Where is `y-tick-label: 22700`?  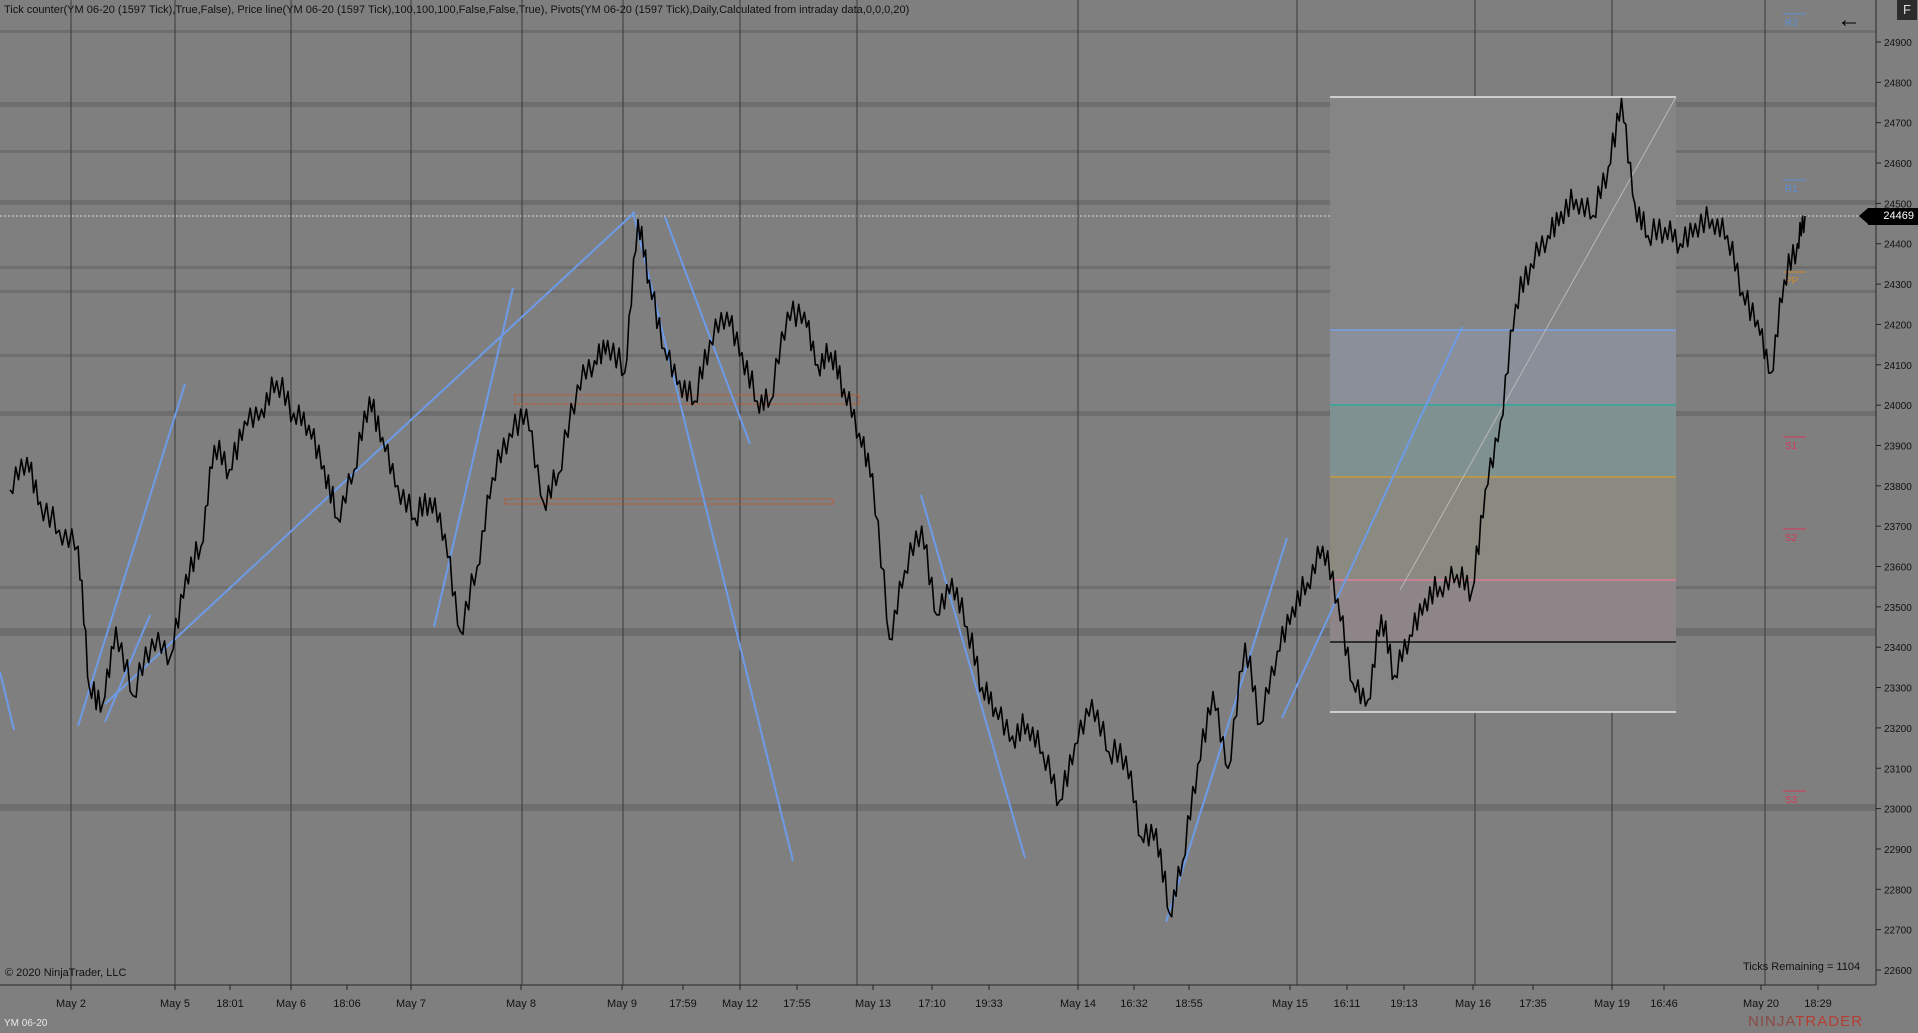 y-tick-label: 22700 is located at coordinates (1898, 931).